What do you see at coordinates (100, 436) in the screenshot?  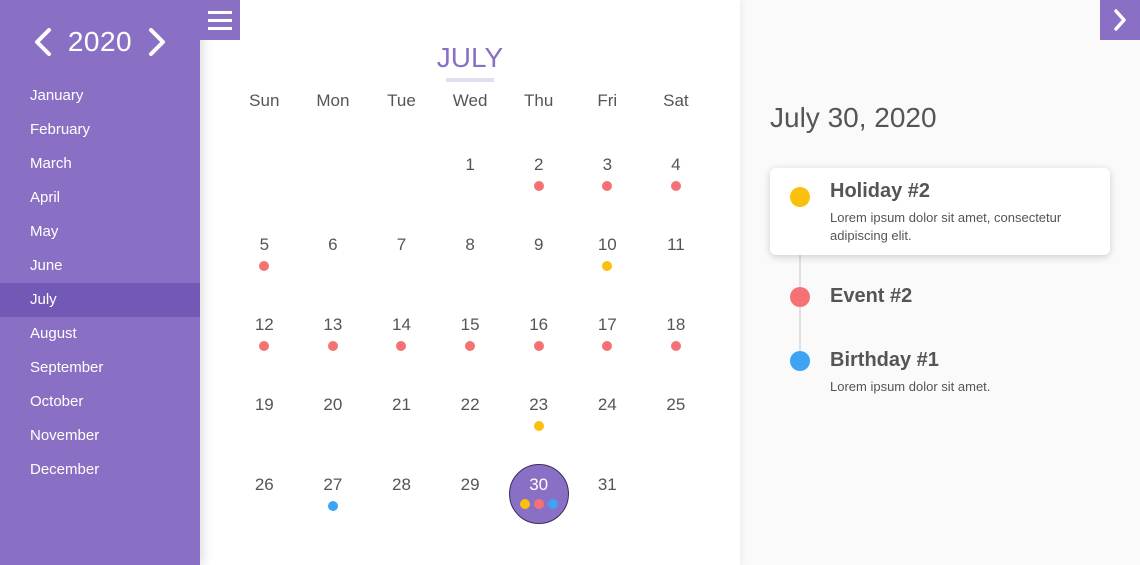 I see `month-item-november: November` at bounding box center [100, 436].